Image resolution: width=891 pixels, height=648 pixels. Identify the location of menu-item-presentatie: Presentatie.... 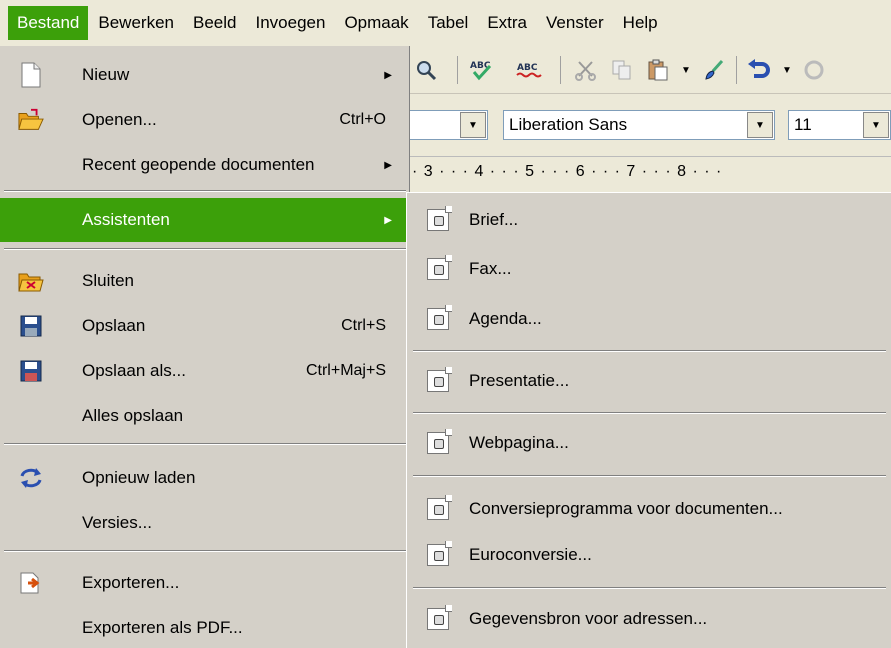
(649, 381).